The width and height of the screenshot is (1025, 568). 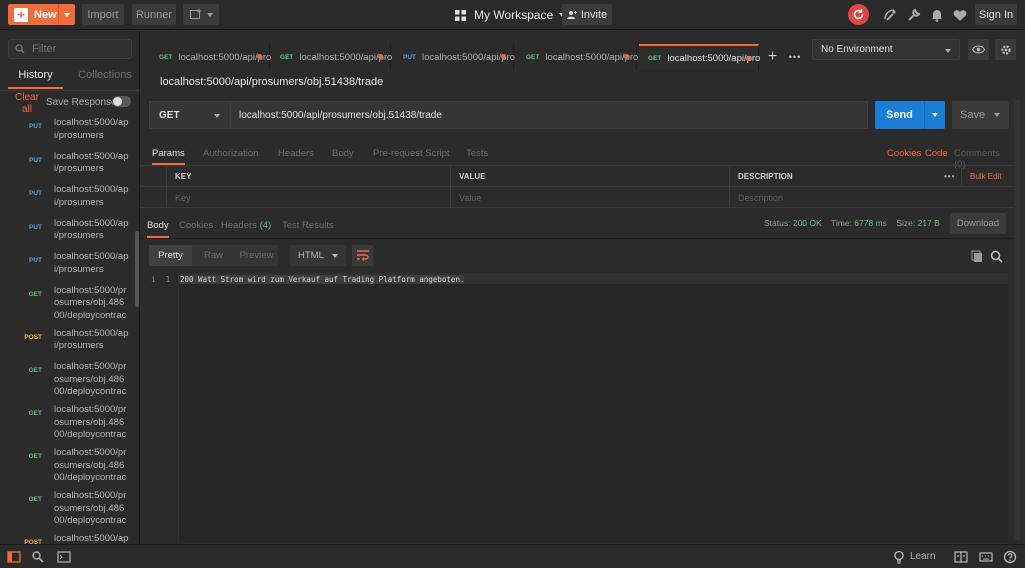 What do you see at coordinates (454, 57) in the screenshot?
I see `request-tab: PUT localhost:5000/api/pro` at bounding box center [454, 57].